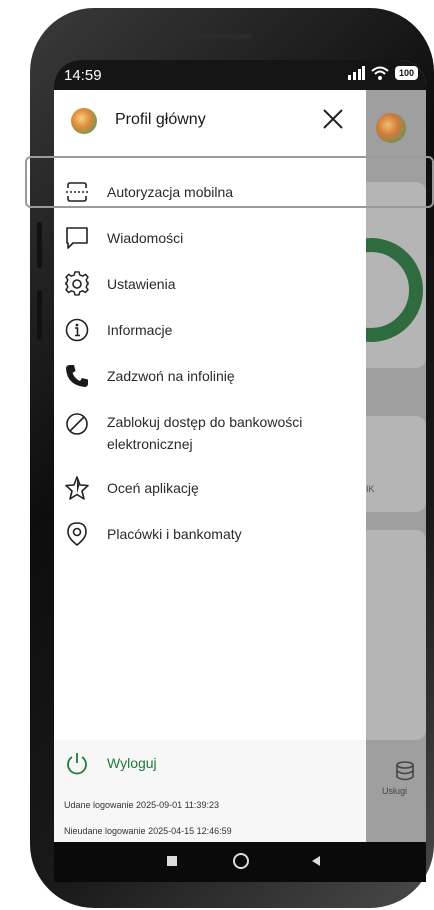 The height and width of the screenshot is (910, 434). I want to click on close-icon, so click(333, 119).